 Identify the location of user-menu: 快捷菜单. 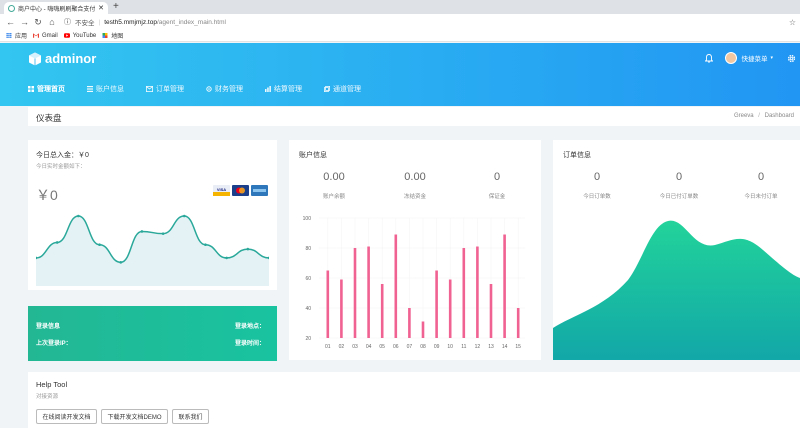
(754, 58).